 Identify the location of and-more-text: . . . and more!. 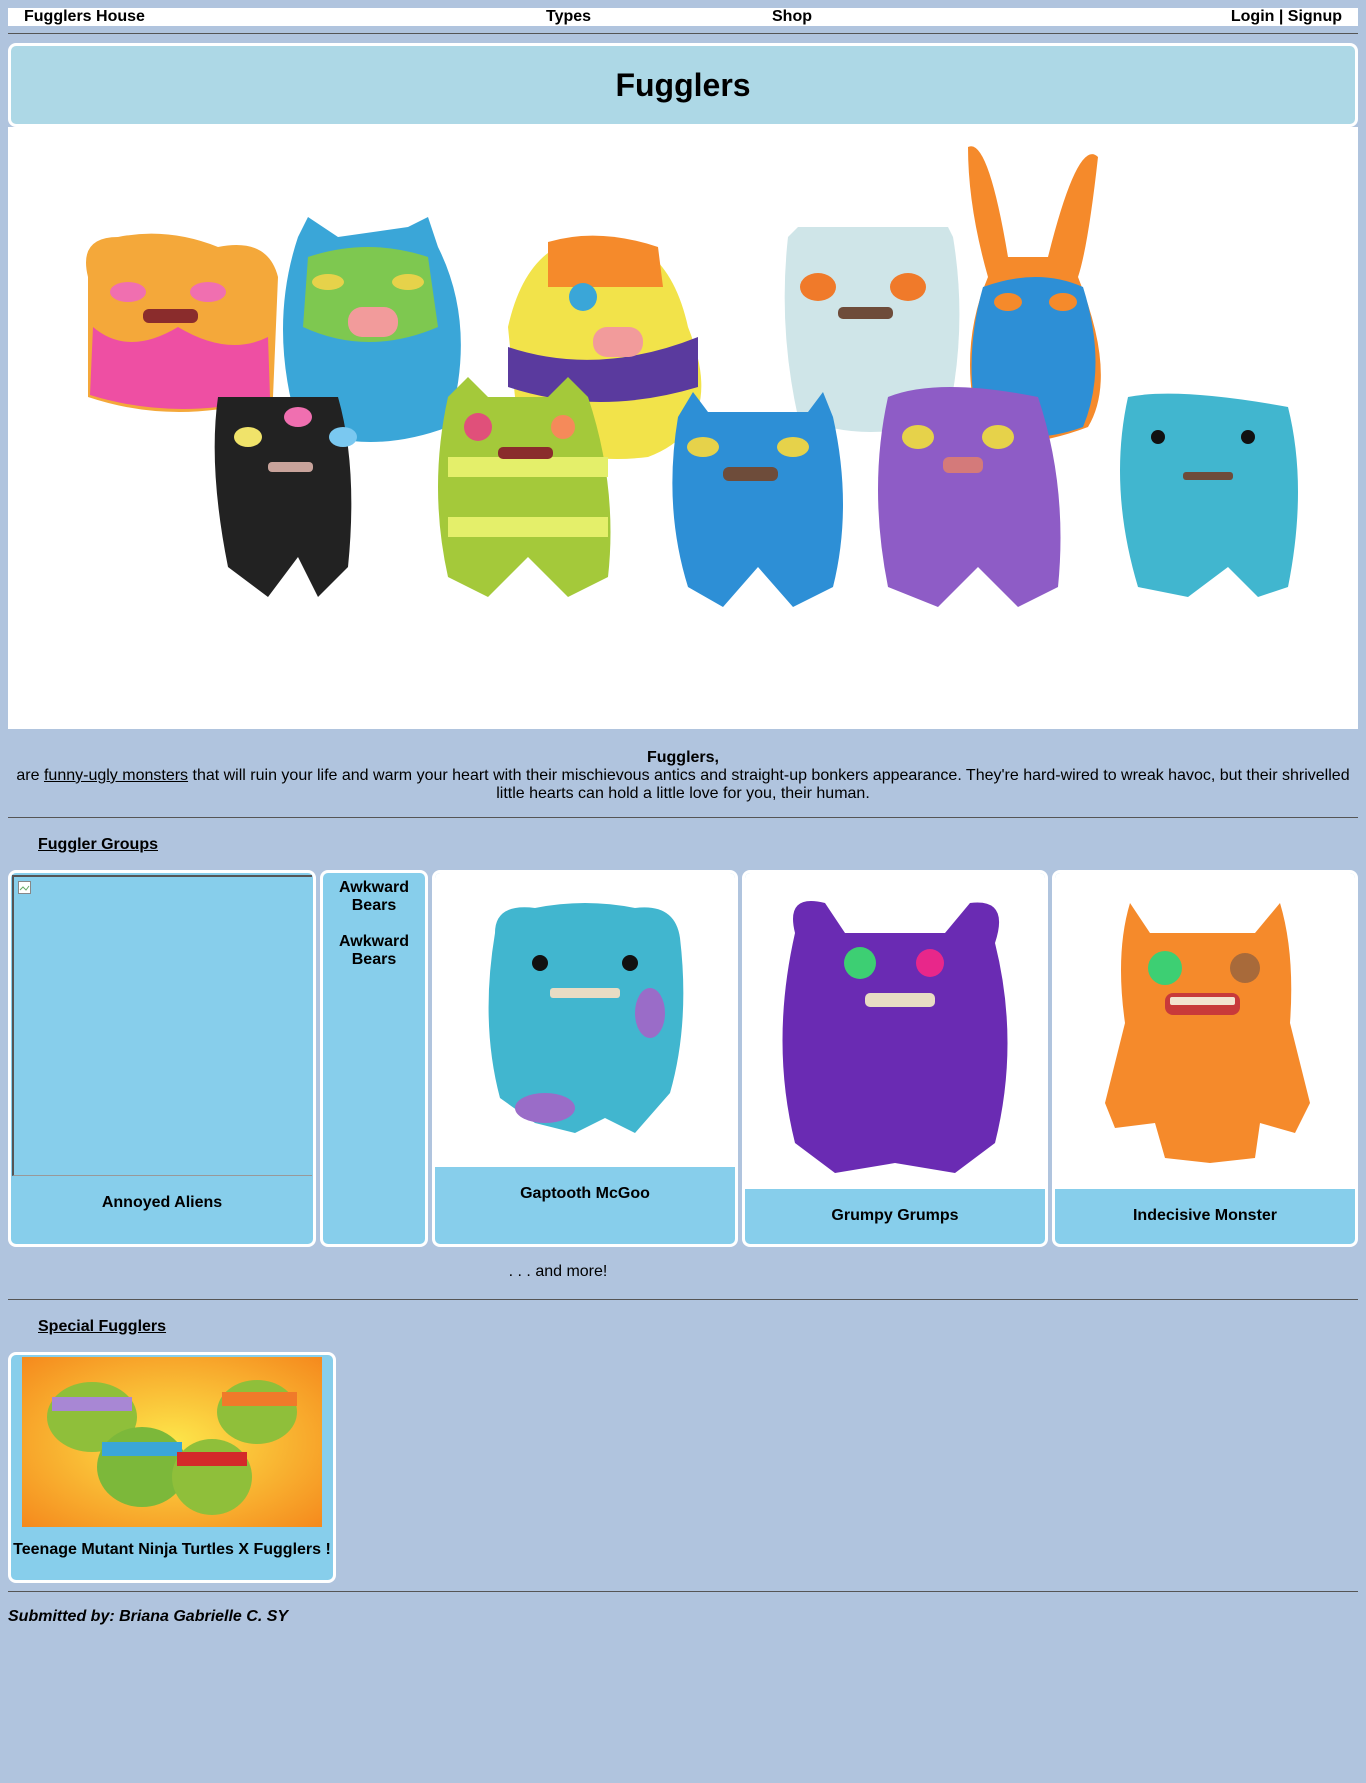
(558, 1271).